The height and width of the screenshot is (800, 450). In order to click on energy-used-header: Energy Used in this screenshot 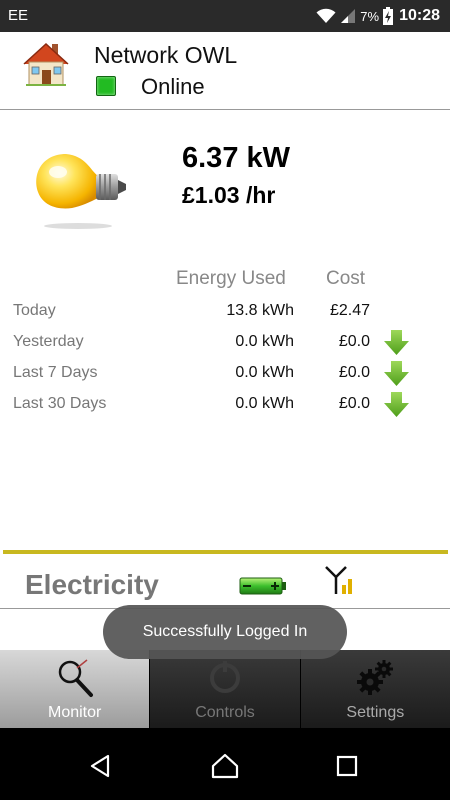, I will do `click(231, 278)`.